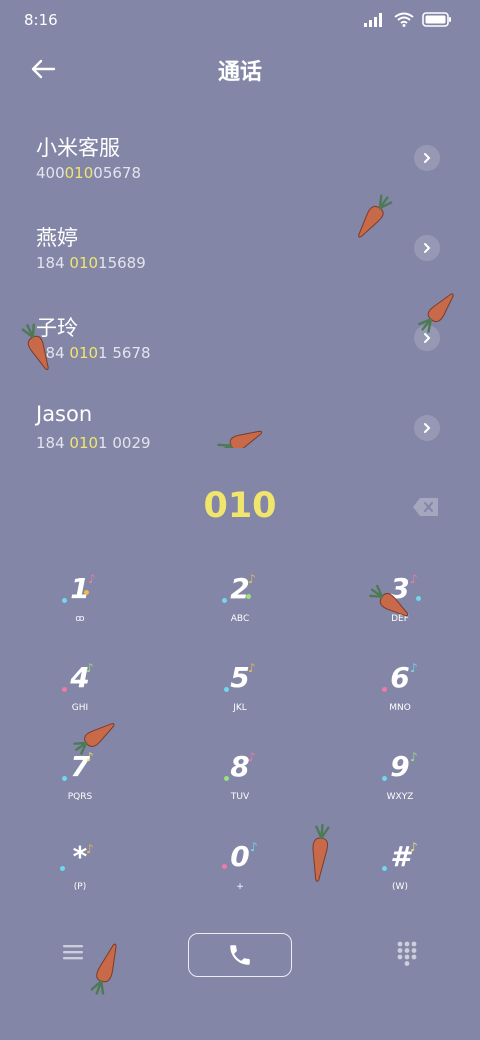 This screenshot has height=1040, width=480. Describe the element at coordinates (80, 856) in the screenshot. I see `key-digit: *` at that location.